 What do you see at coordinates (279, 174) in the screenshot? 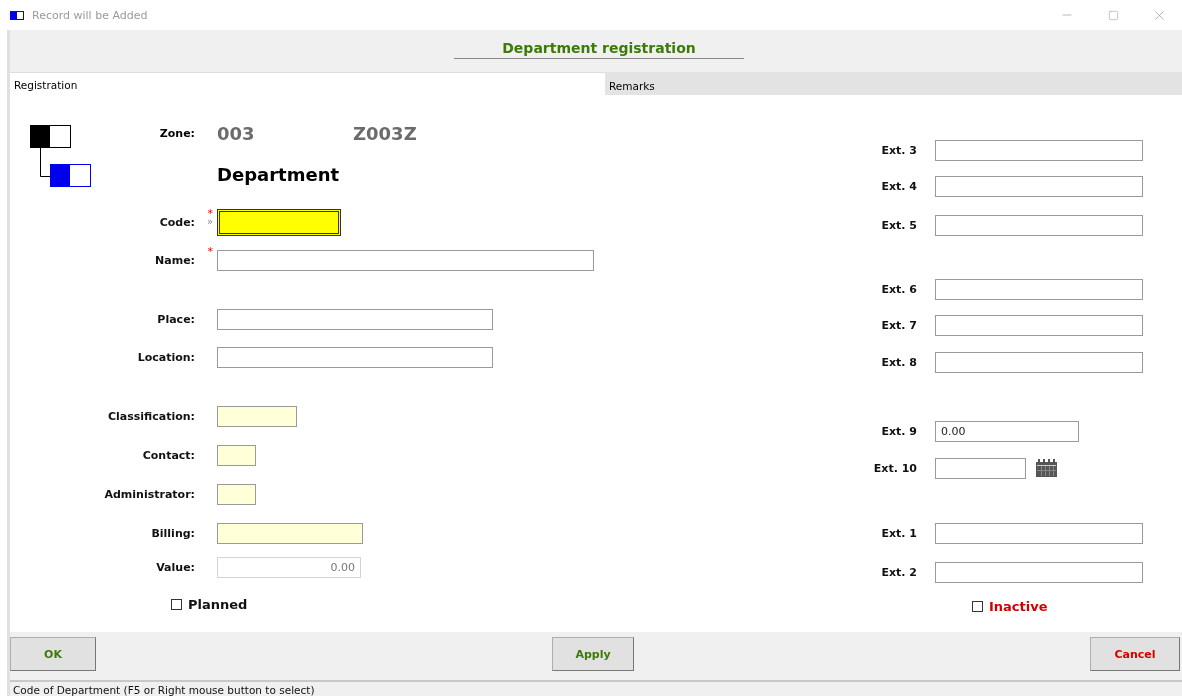
I see `entity-heading: Department` at bounding box center [279, 174].